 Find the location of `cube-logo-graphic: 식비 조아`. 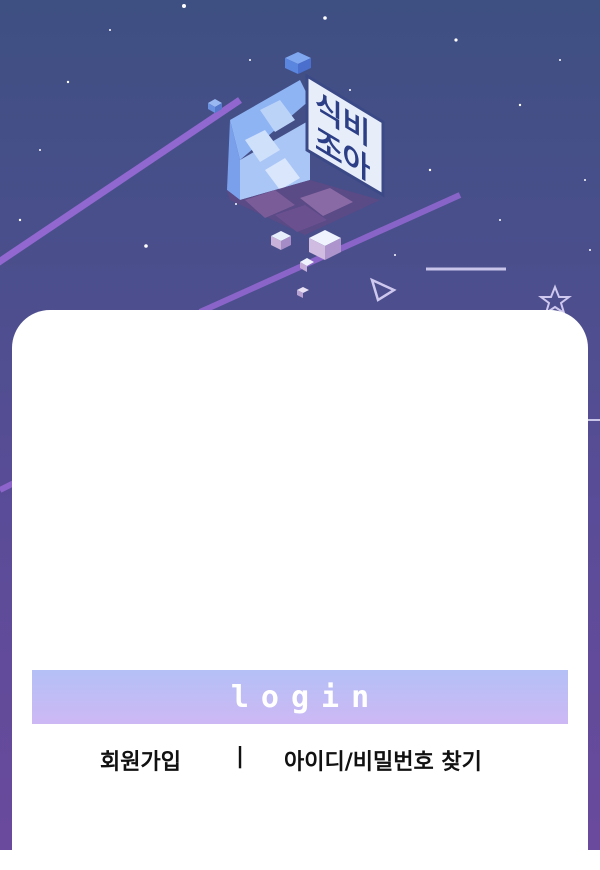

cube-logo-graphic: 식비 조아 is located at coordinates (296, 175).